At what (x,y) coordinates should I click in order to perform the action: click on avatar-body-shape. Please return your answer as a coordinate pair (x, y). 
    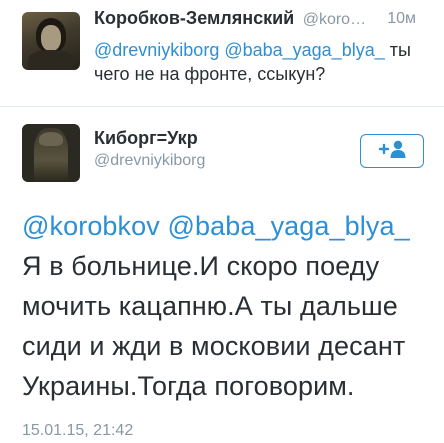
    Looking at the image, I should click on (51, 60).